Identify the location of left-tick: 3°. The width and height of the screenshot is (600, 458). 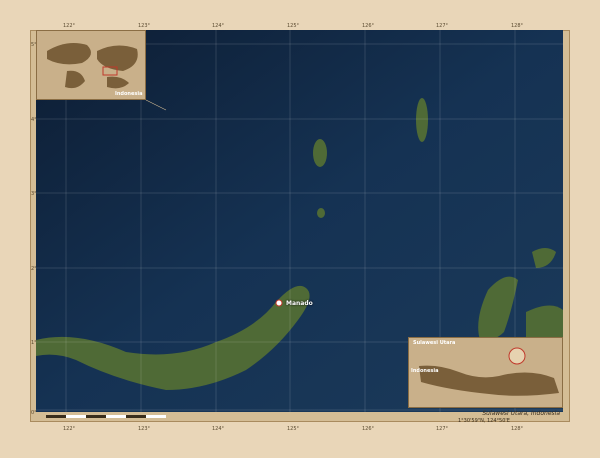
(34, 194).